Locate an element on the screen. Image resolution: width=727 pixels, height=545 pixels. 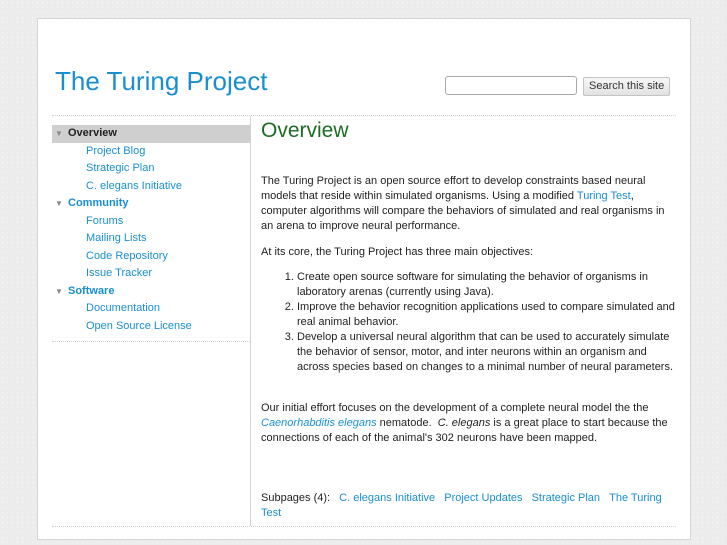
subpage-link: Project Updates is located at coordinates (483, 498).